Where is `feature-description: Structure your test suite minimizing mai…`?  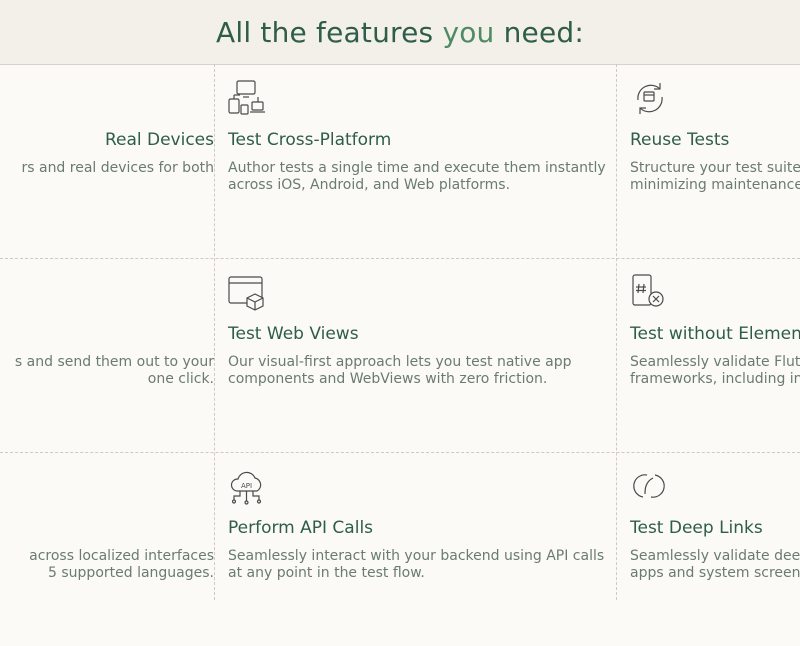
feature-description: Structure your test suite minimizing mai… is located at coordinates (715, 176).